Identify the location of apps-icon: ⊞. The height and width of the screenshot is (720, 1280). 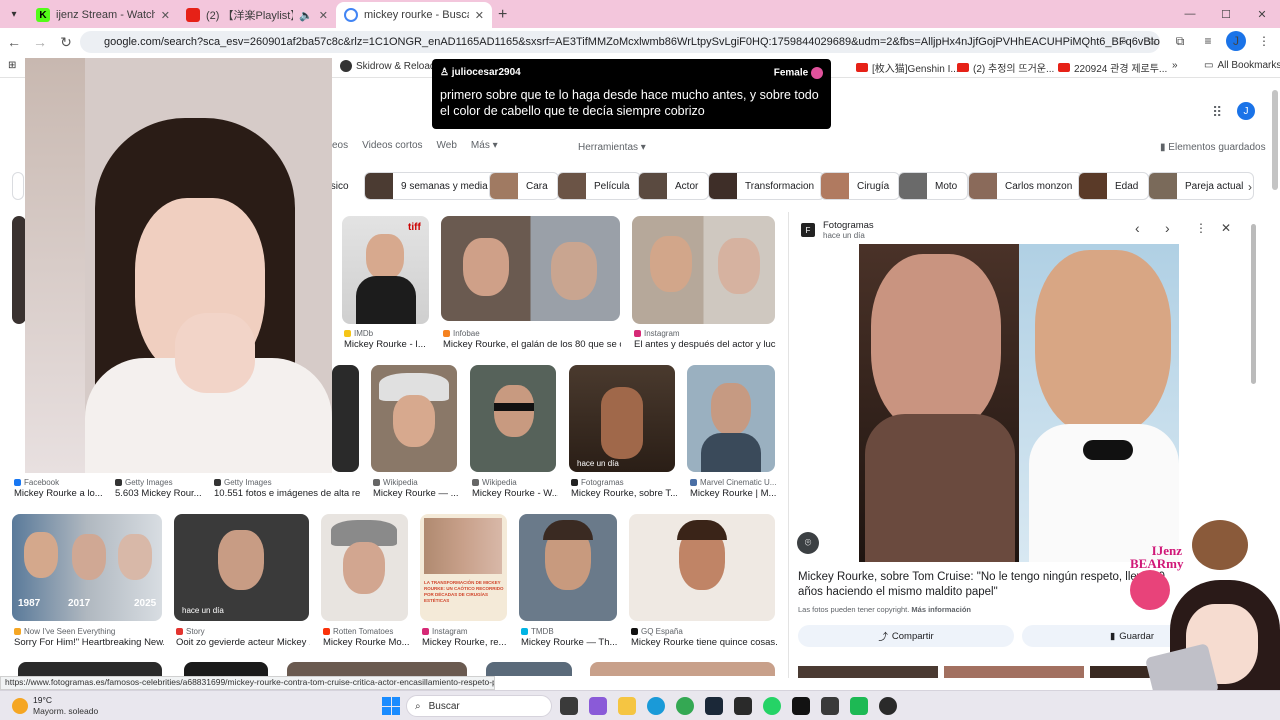
(12, 65).